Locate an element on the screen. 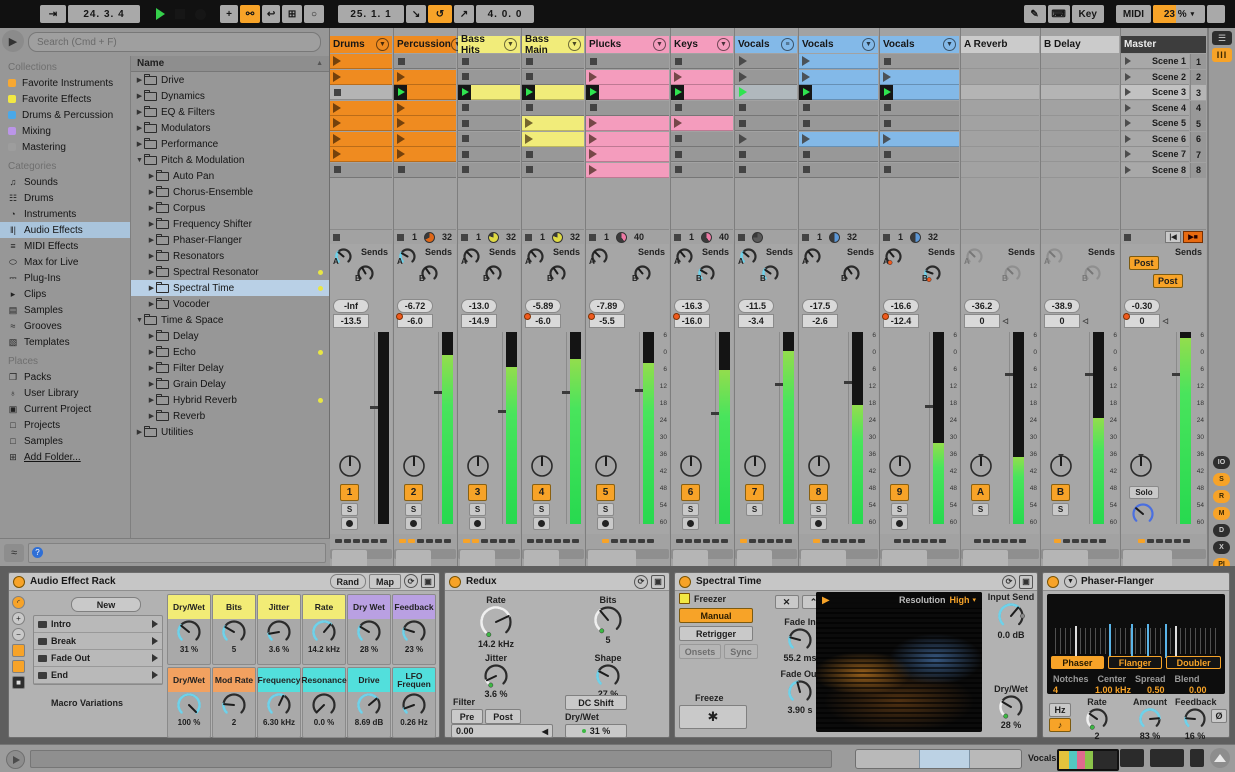 The height and width of the screenshot is (772, 1235). device-activator is located at coordinates (455, 581).